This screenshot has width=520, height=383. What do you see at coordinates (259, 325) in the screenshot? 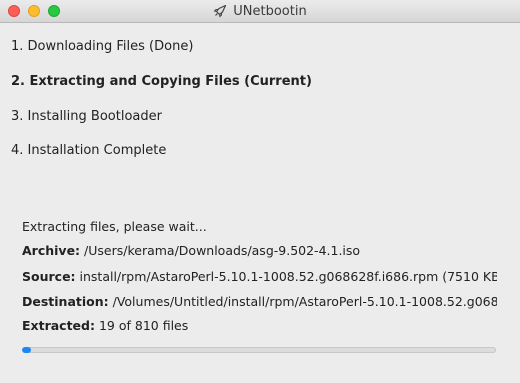
I see `extracted-row: Extracted: 19 of 810 files` at bounding box center [259, 325].